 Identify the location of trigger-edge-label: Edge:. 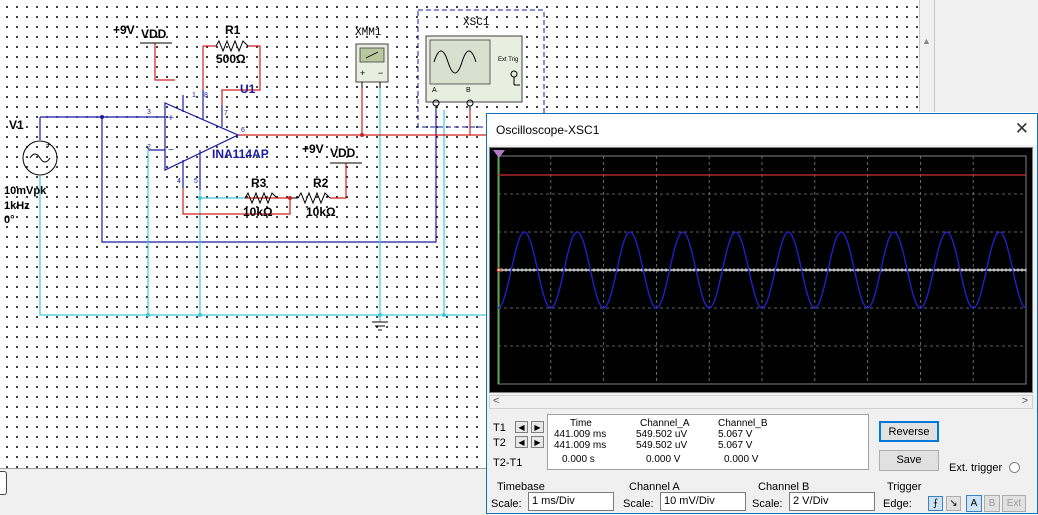
(897, 504).